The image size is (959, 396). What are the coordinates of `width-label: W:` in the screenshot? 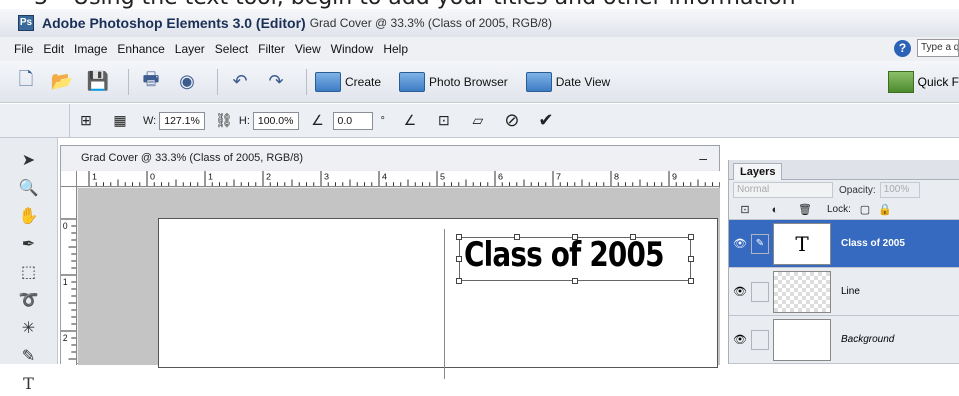 It's located at (150, 120).